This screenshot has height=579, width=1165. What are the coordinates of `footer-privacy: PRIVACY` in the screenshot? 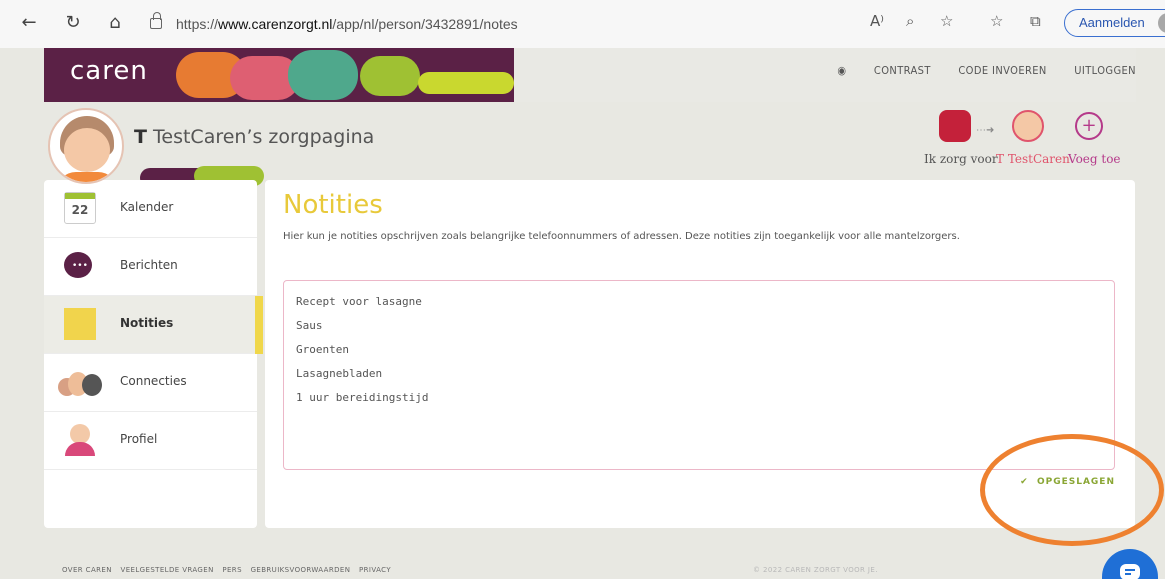 It's located at (375, 570).